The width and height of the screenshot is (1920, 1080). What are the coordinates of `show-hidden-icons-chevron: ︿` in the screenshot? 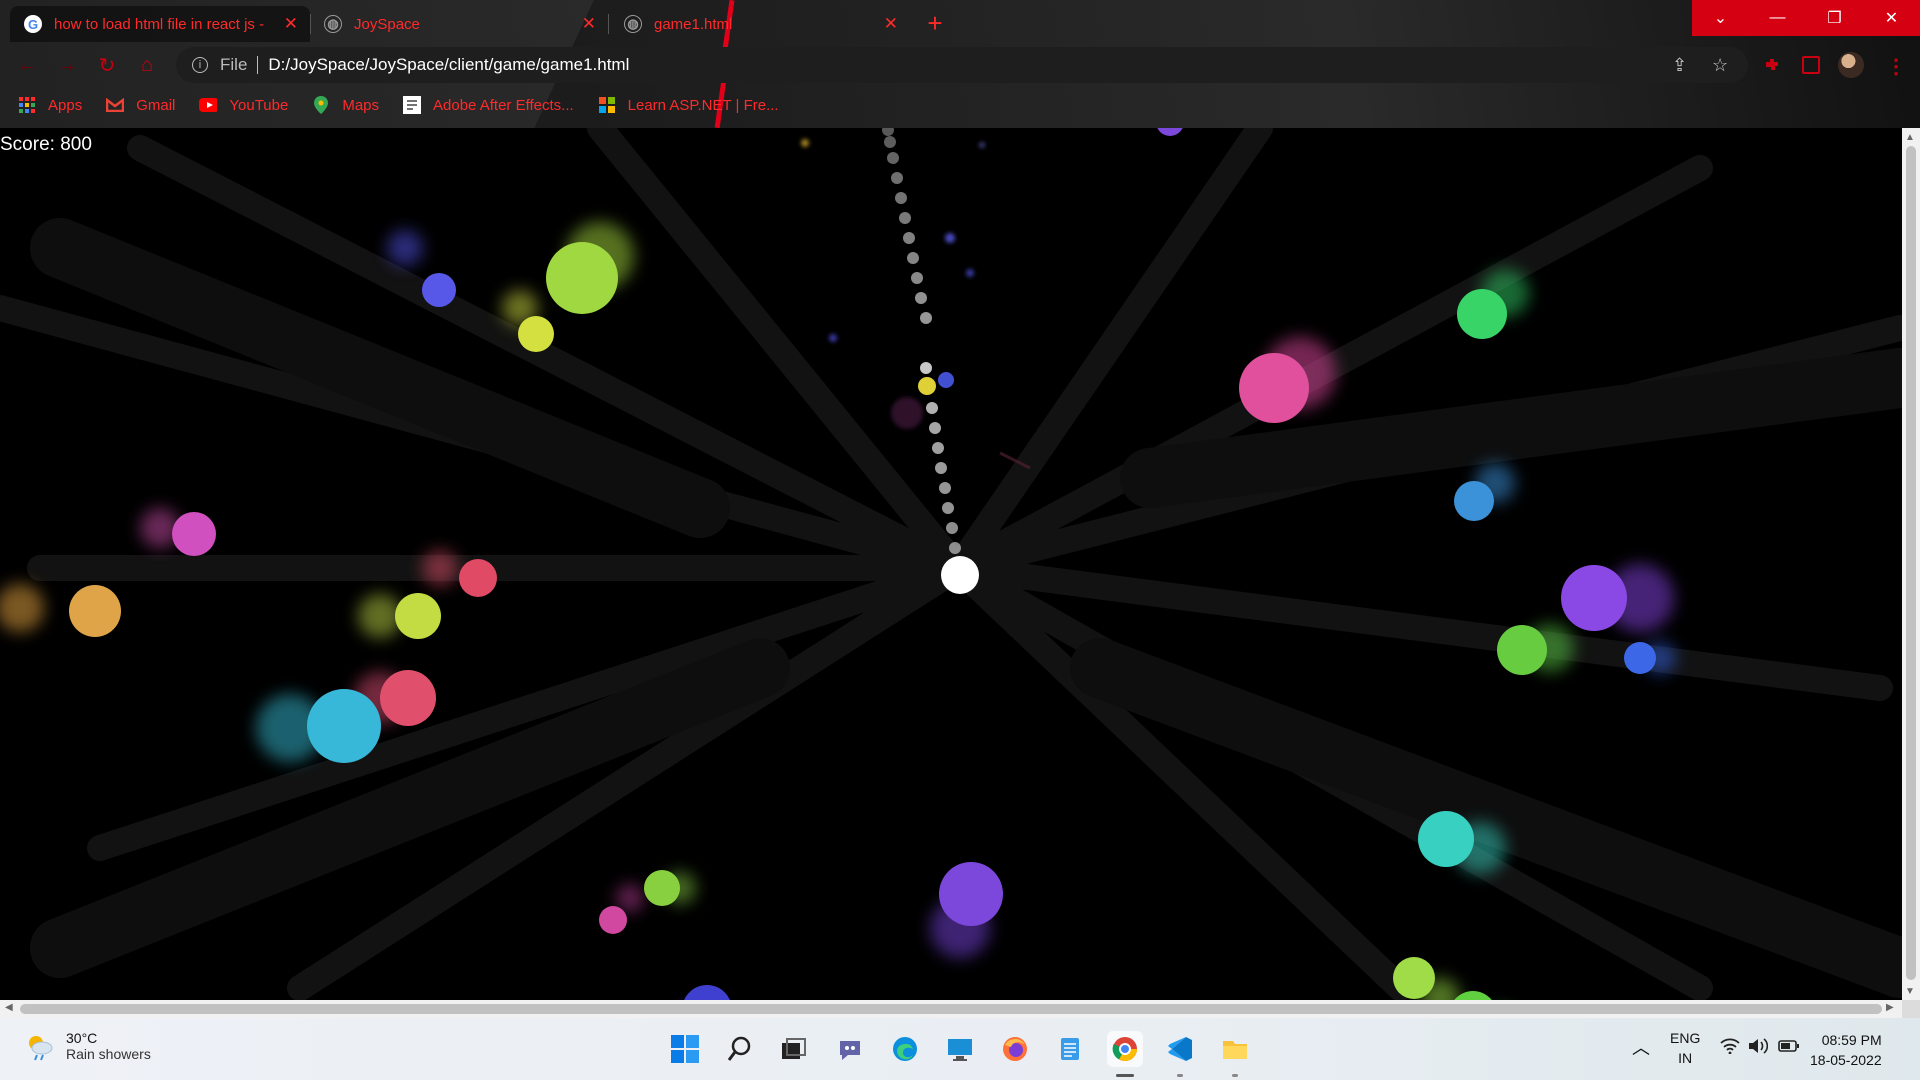 It's located at (1641, 1047).